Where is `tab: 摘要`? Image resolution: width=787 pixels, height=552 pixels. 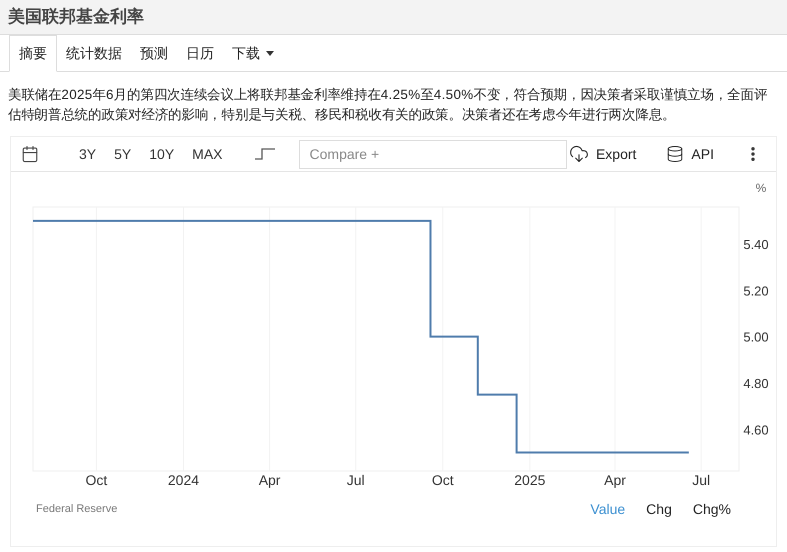 tab: 摘要 is located at coordinates (33, 53).